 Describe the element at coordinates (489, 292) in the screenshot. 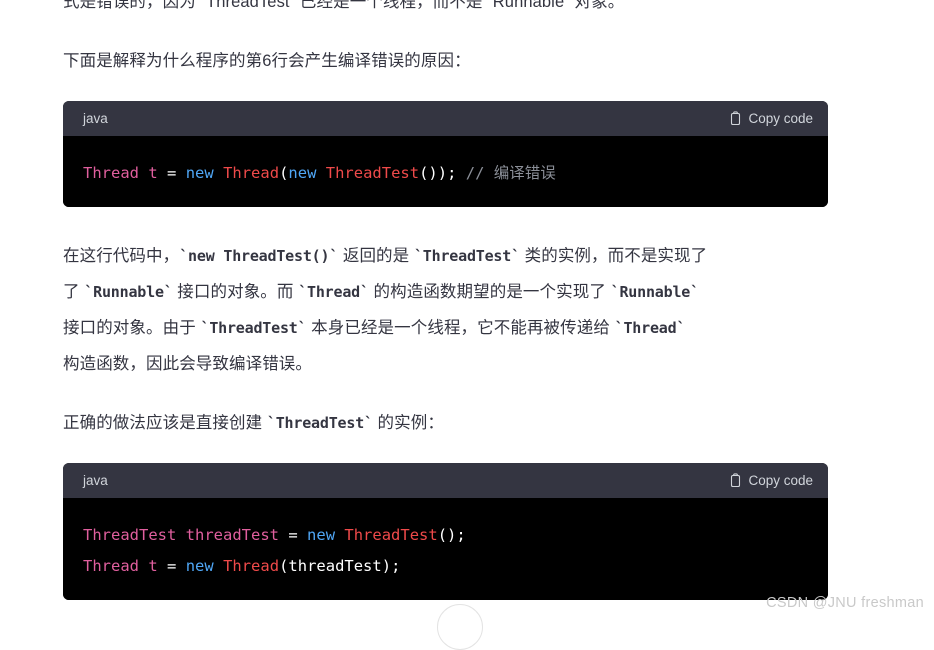

I see `text-run: 的构造函数期望的是一个实现了` at that location.